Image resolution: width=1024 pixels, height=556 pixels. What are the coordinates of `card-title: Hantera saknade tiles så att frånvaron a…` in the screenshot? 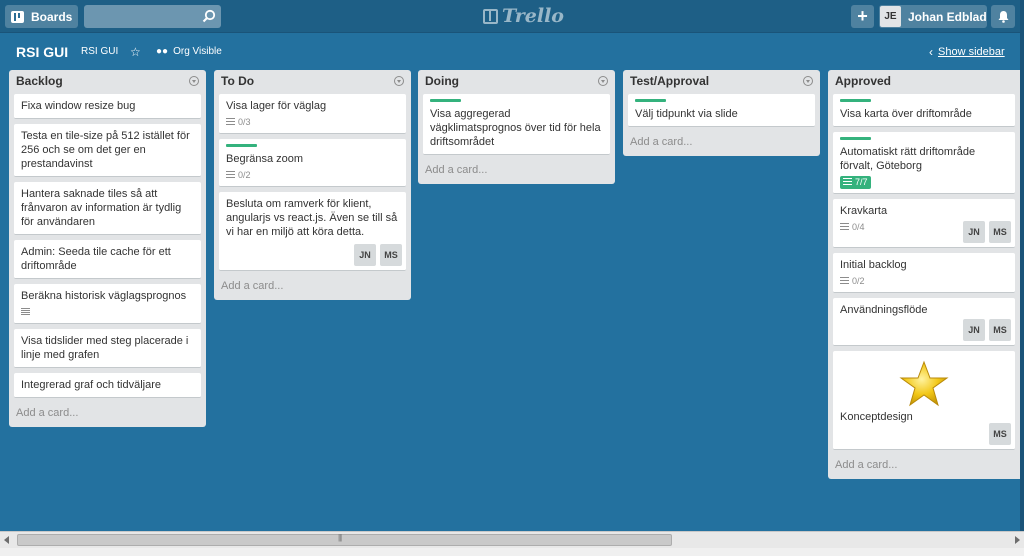 It's located at (101, 208).